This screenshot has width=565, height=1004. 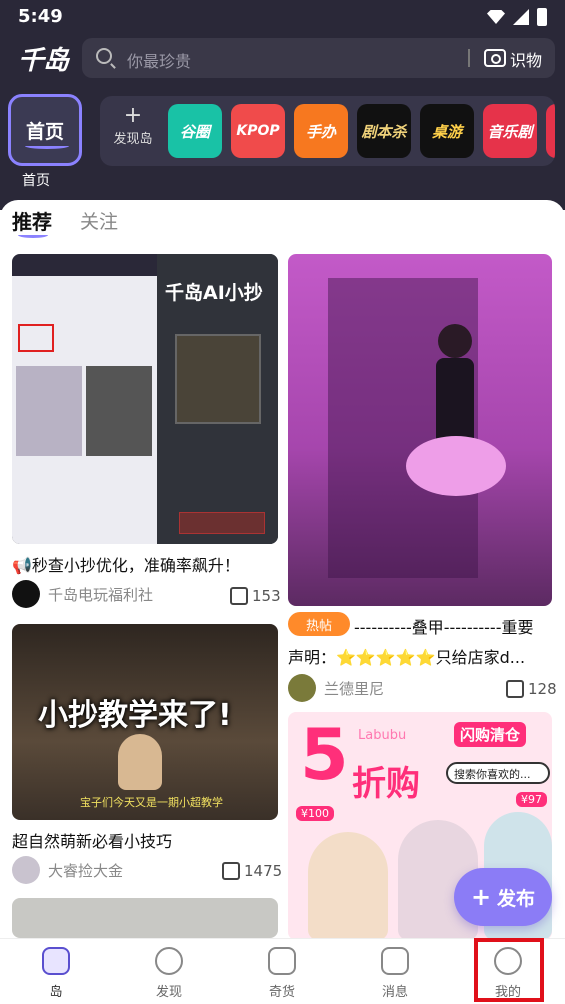 What do you see at coordinates (36, 338) in the screenshot?
I see `mini-highlight` at bounding box center [36, 338].